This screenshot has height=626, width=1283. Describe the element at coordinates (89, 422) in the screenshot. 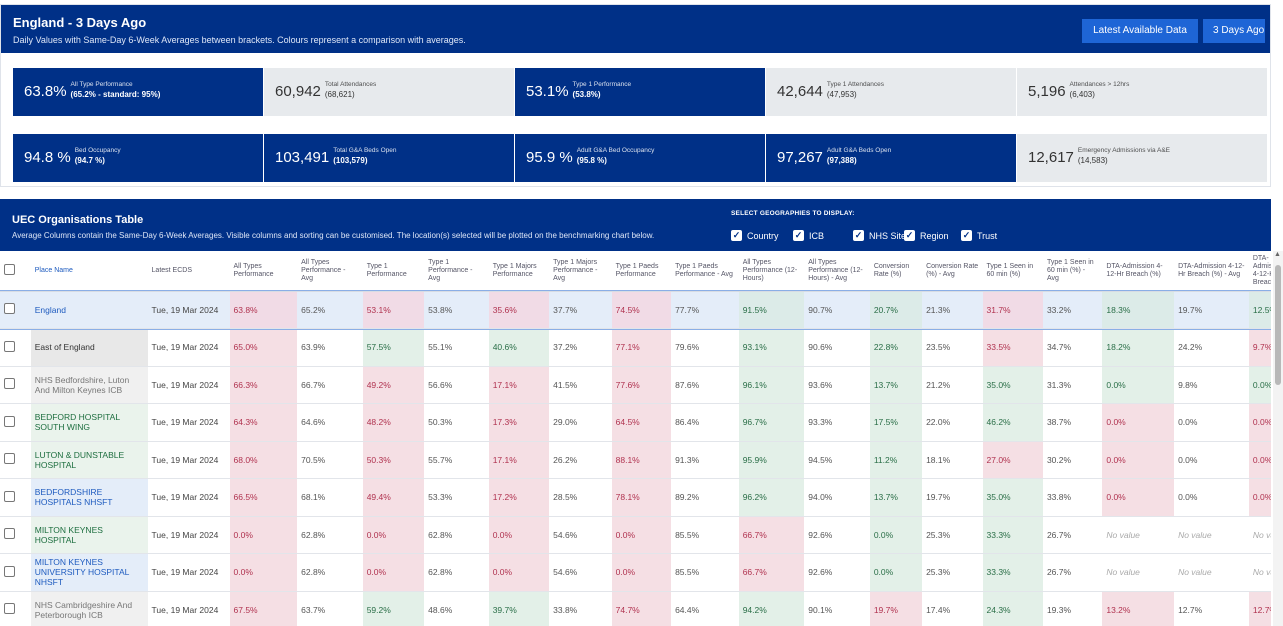

I see `place-name: BEDFORD HOSPITAL SOUTH WING` at that location.